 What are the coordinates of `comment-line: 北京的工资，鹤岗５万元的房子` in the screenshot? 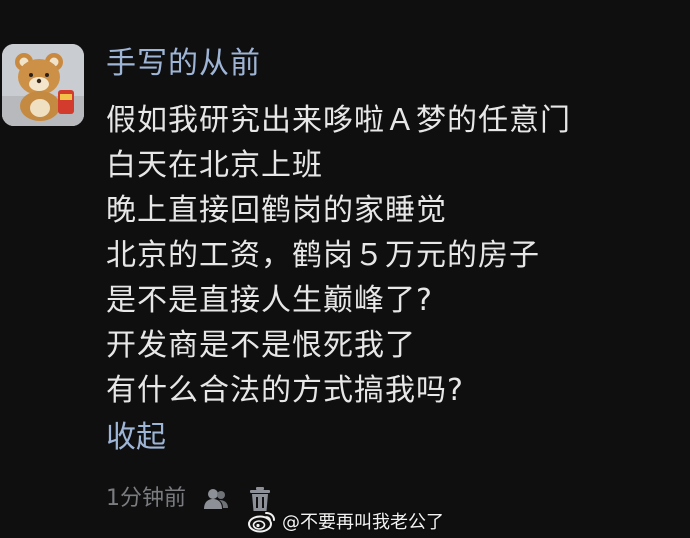 It's located at (323, 255).